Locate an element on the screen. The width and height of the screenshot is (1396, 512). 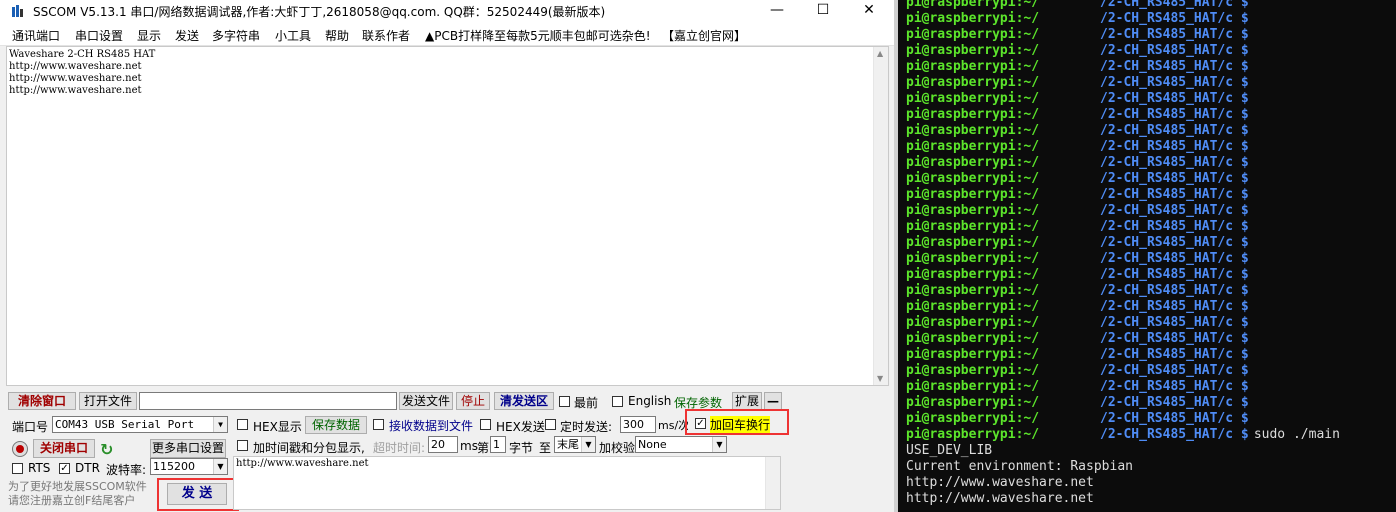
maximize-button: ☐ is located at coordinates (823, 11).